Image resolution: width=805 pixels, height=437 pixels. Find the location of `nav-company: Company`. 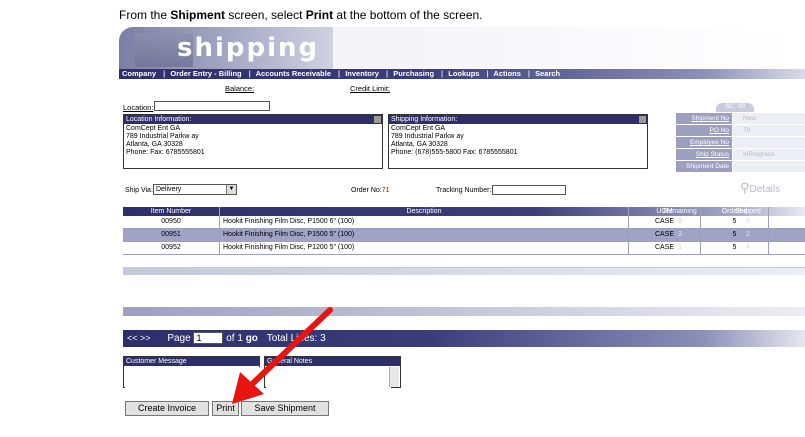

nav-company: Company is located at coordinates (139, 73).